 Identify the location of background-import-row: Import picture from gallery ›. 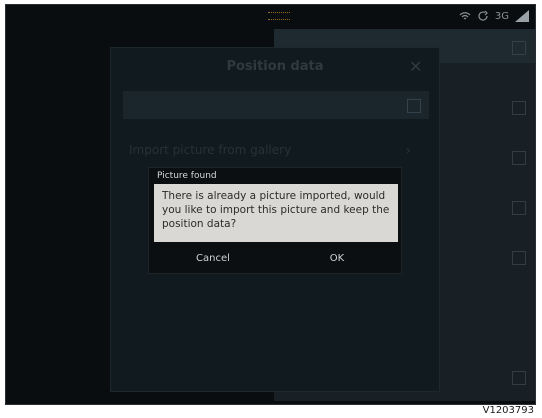
(274, 152).